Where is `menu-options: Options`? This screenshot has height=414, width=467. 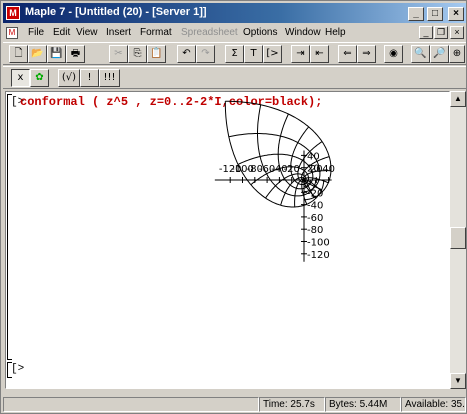
menu-options: Options is located at coordinates (260, 32).